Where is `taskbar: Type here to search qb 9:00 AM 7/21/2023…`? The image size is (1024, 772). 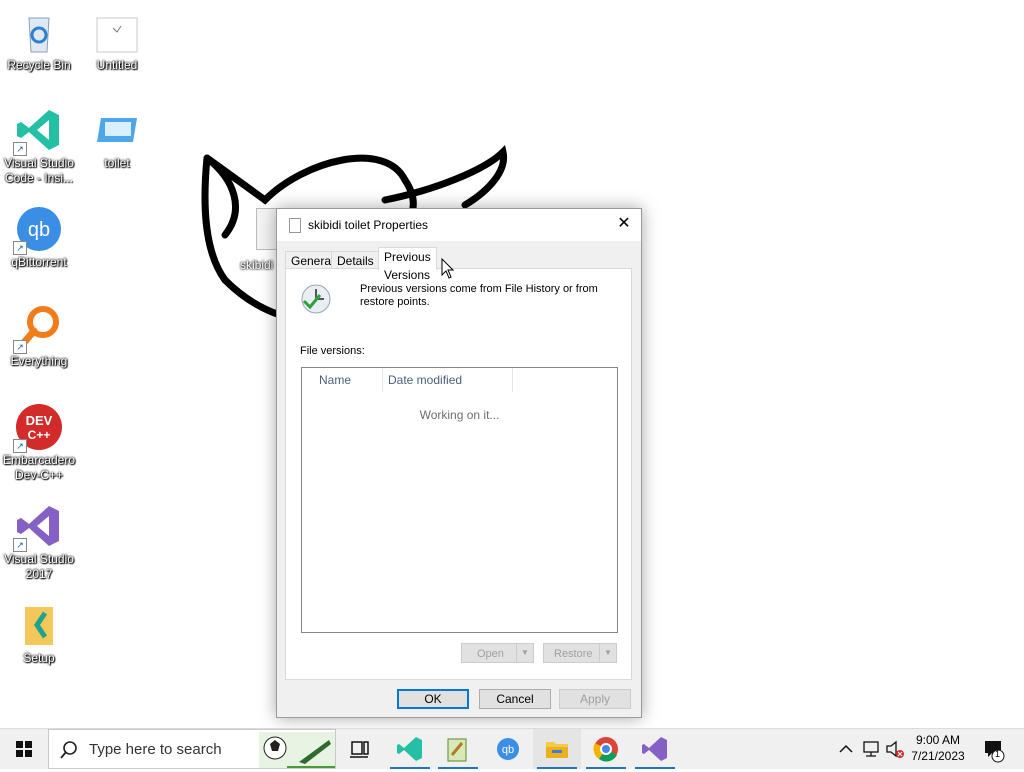
taskbar: Type here to search qb 9:00 AM 7/21/2023… is located at coordinates (512, 748).